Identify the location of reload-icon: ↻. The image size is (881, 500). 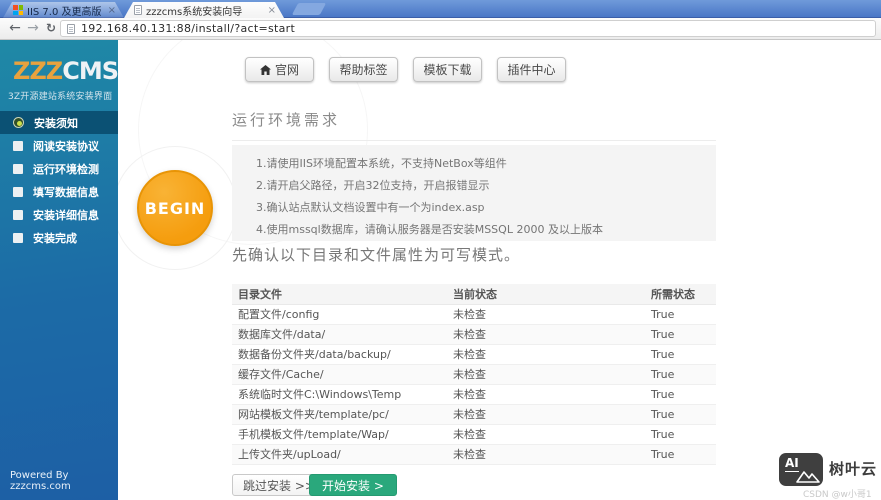
(51, 29).